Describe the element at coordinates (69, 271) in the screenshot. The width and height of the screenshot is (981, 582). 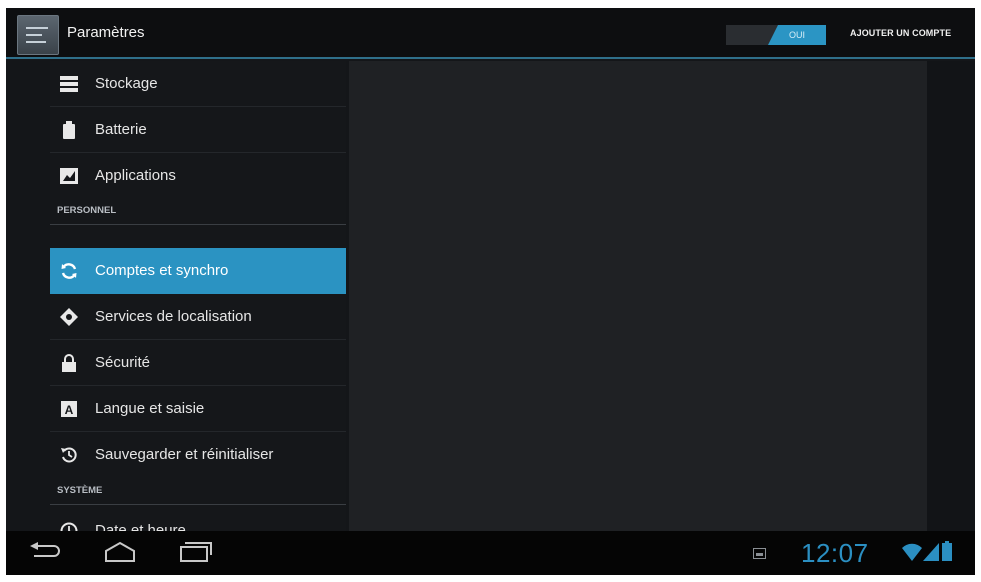
I see `sync-icon` at that location.